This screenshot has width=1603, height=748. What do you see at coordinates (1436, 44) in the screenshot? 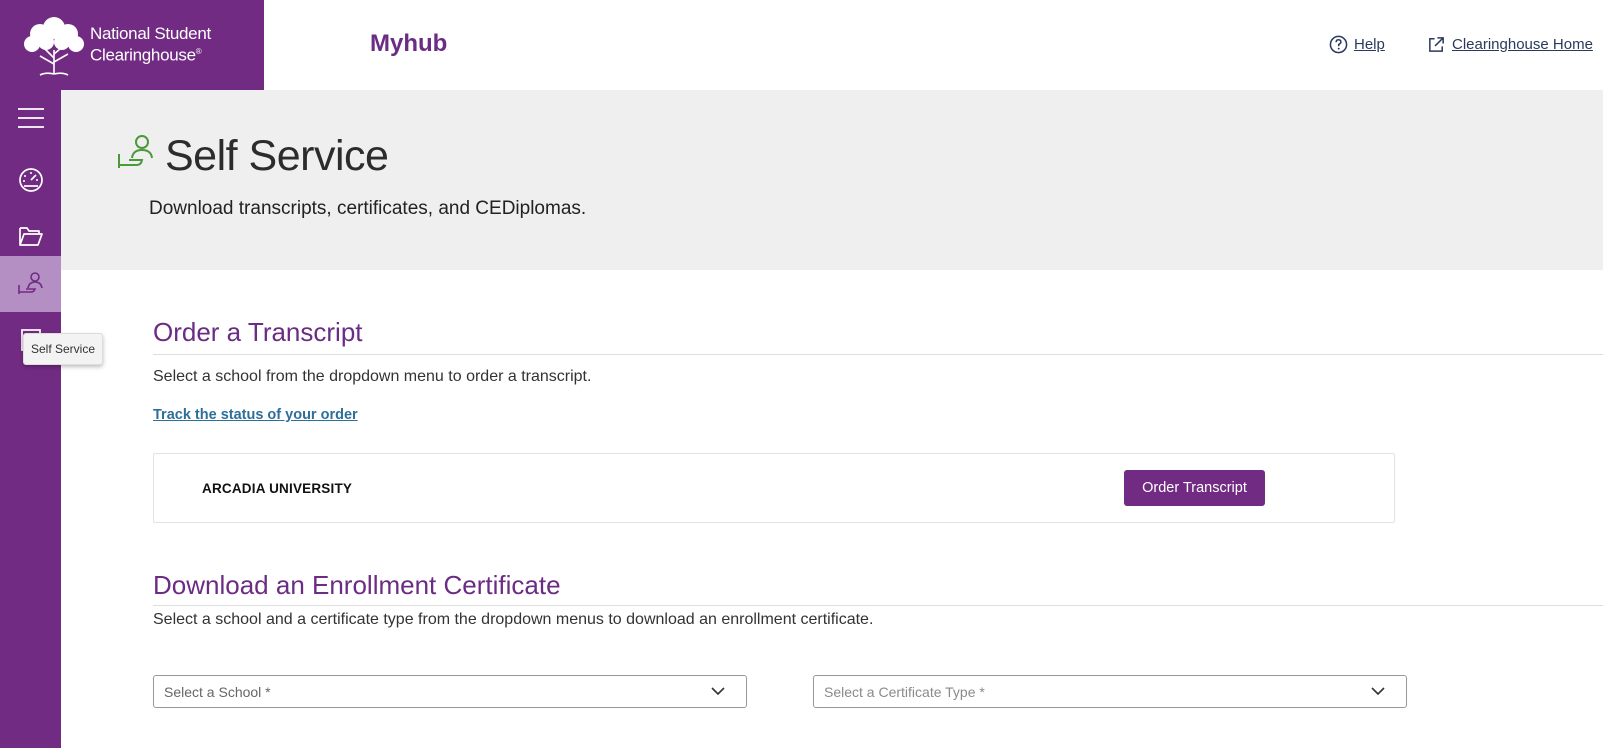
I see `external-link-icon` at bounding box center [1436, 44].